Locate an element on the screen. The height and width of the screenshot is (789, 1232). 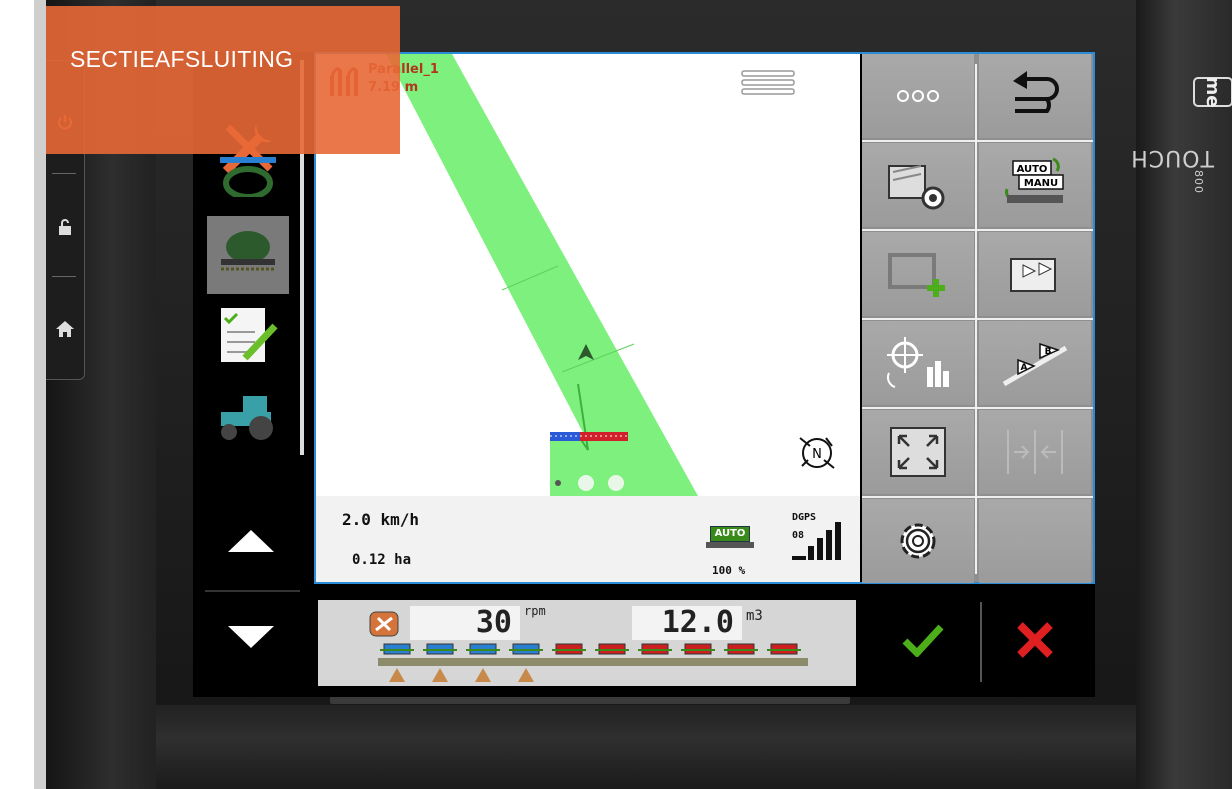
unlock-icon is located at coordinates (65, 227).